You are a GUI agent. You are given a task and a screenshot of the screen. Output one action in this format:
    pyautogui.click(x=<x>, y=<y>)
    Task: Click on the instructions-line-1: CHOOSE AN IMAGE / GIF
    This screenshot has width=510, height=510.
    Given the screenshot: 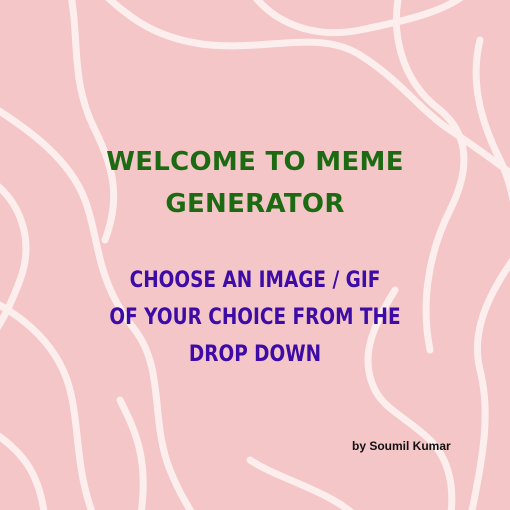 What is the action you would take?
    pyautogui.click(x=255, y=280)
    